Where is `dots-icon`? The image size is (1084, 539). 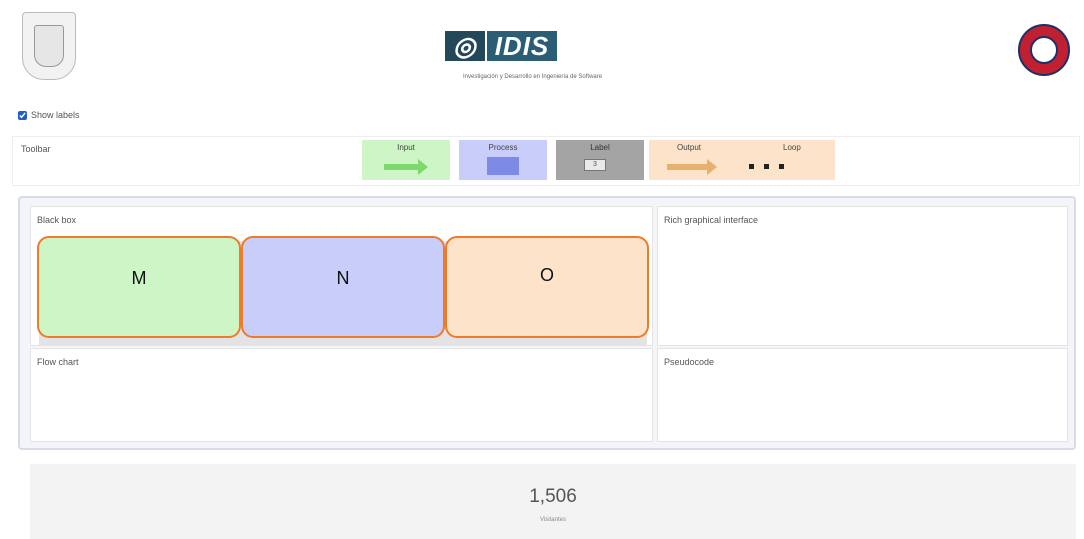 dots-icon is located at coordinates (766, 166).